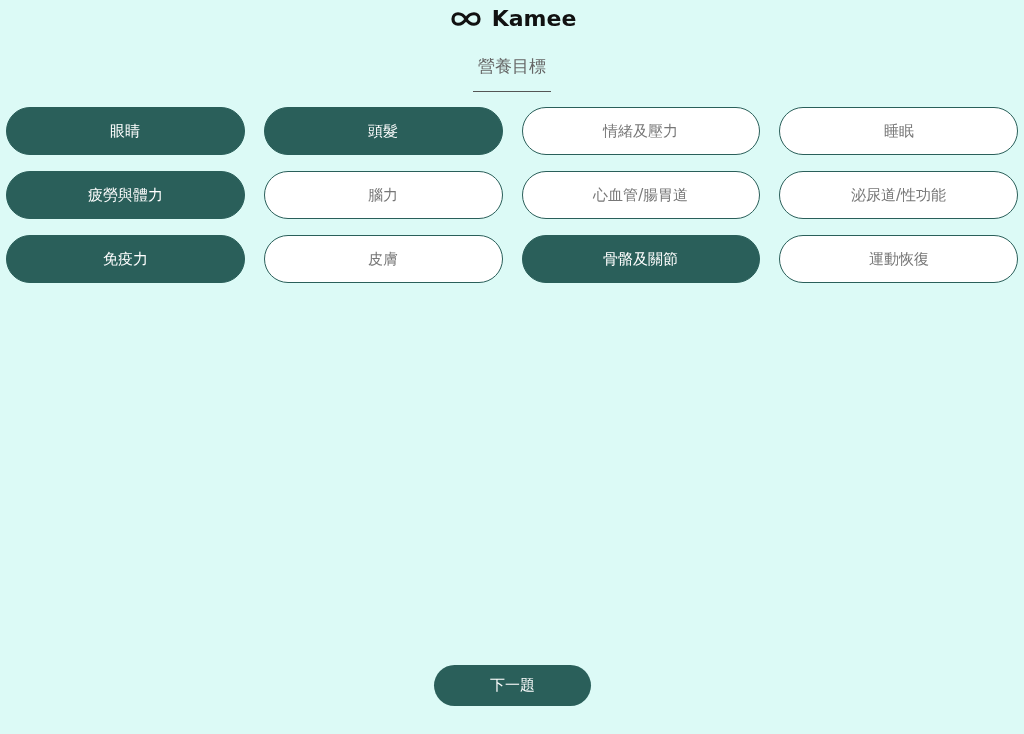  What do you see at coordinates (898, 195) in the screenshot?
I see `option-button: 泌尿道/性功能` at bounding box center [898, 195].